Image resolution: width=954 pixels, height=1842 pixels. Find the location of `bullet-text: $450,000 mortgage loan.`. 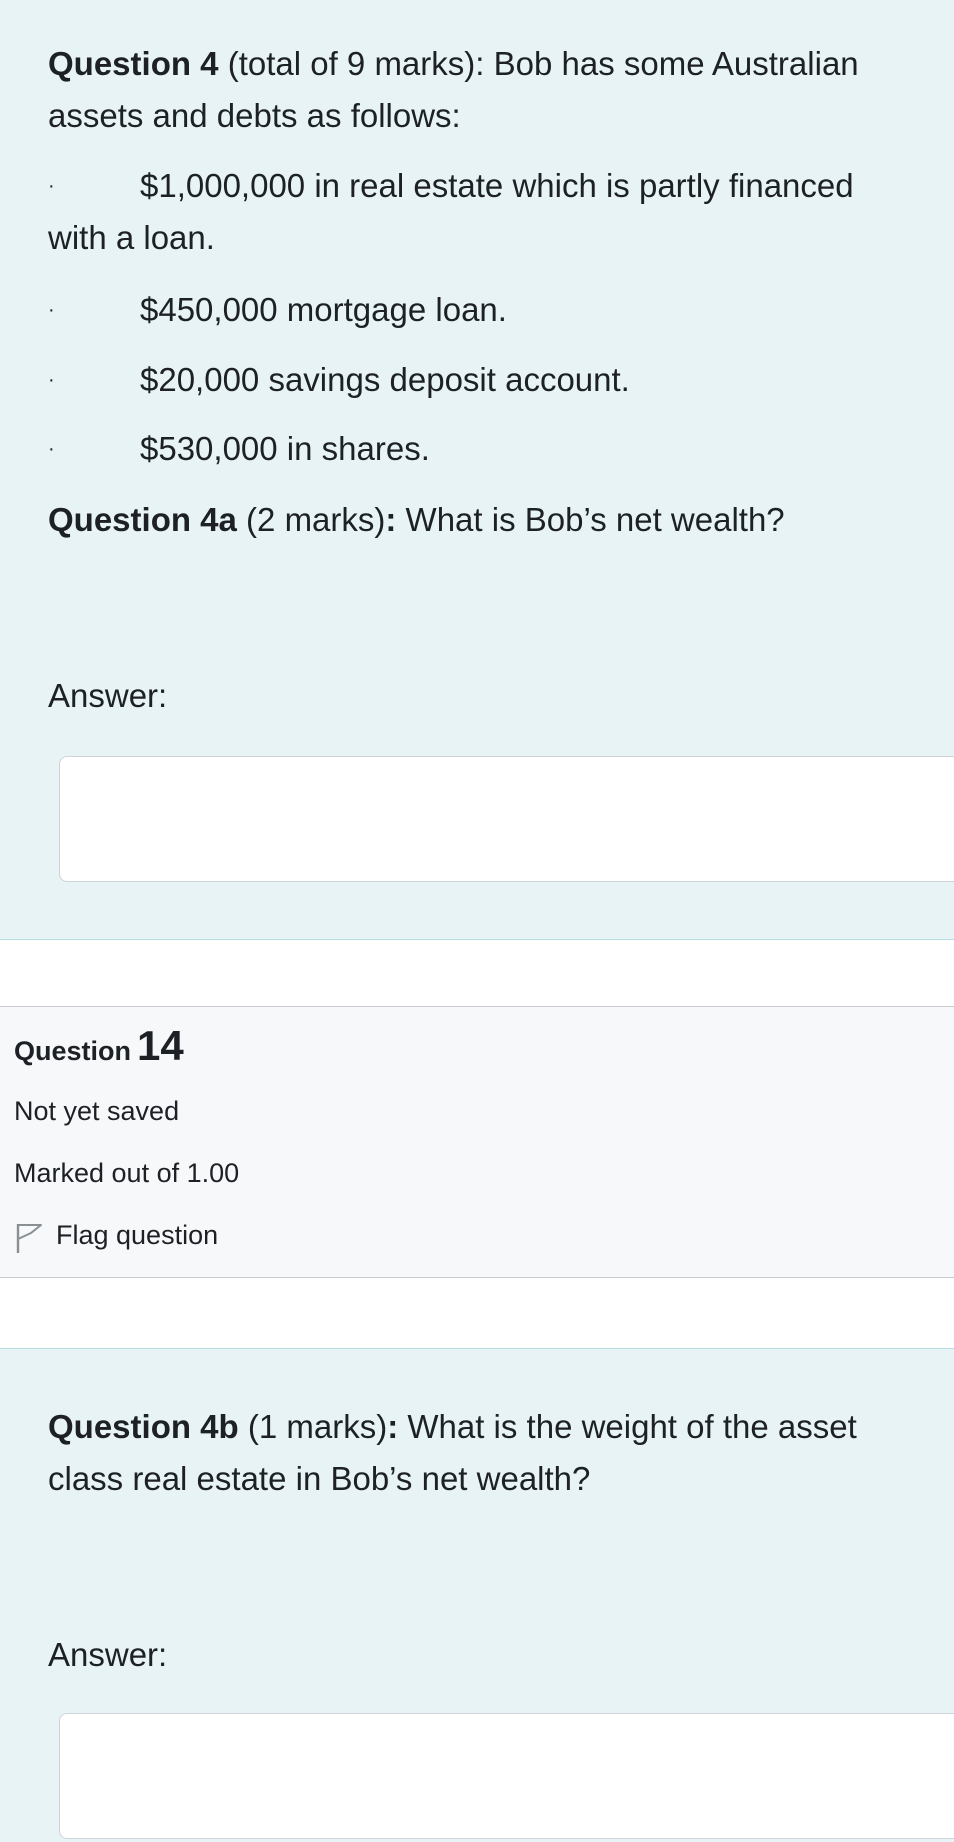

bullet-text: $450,000 mortgage loan. is located at coordinates (323, 309).